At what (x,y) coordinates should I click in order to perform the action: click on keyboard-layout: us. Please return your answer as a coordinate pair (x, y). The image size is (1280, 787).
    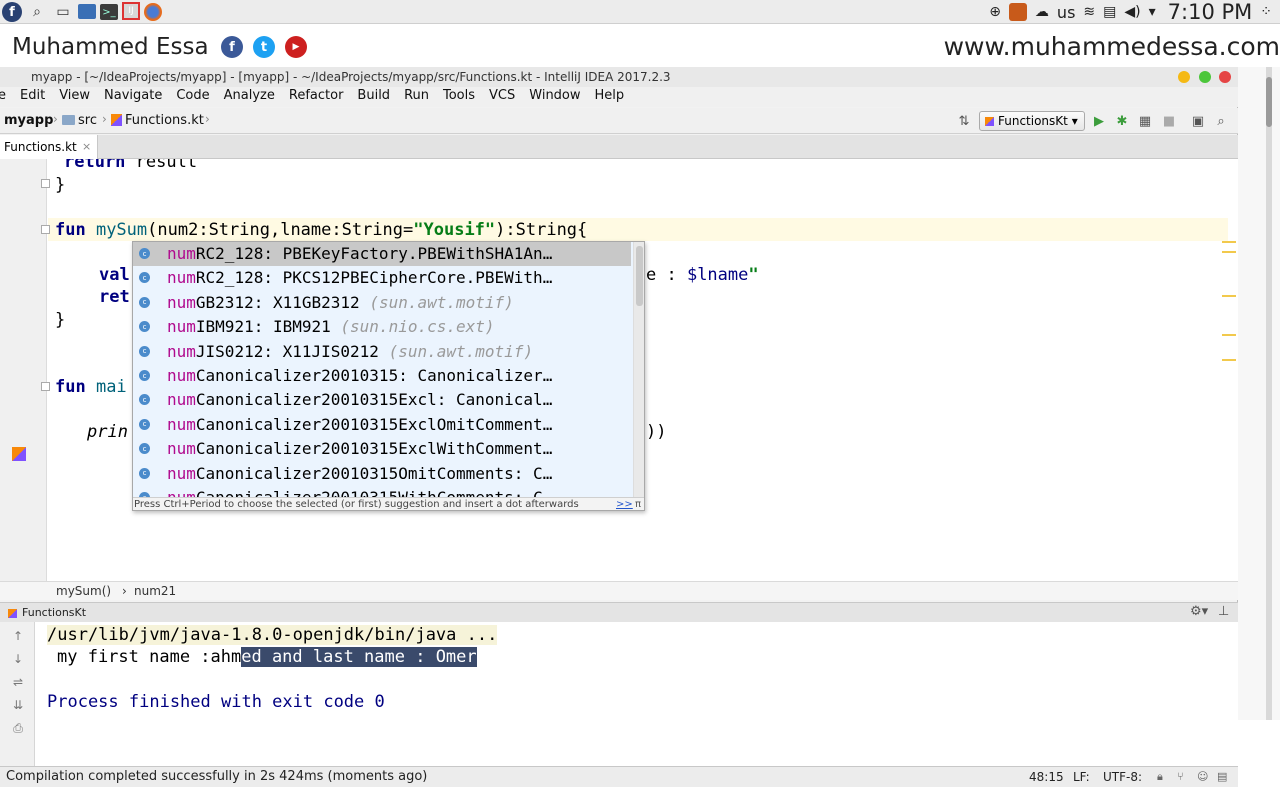
    Looking at the image, I should click on (1066, 12).